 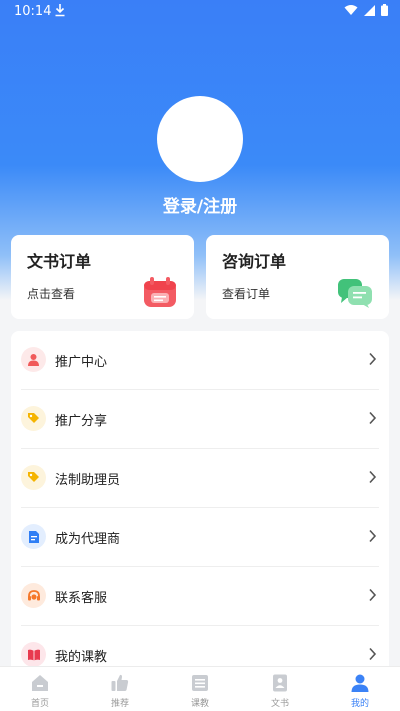 I want to click on tab-label: 推荐, so click(x=119, y=704).